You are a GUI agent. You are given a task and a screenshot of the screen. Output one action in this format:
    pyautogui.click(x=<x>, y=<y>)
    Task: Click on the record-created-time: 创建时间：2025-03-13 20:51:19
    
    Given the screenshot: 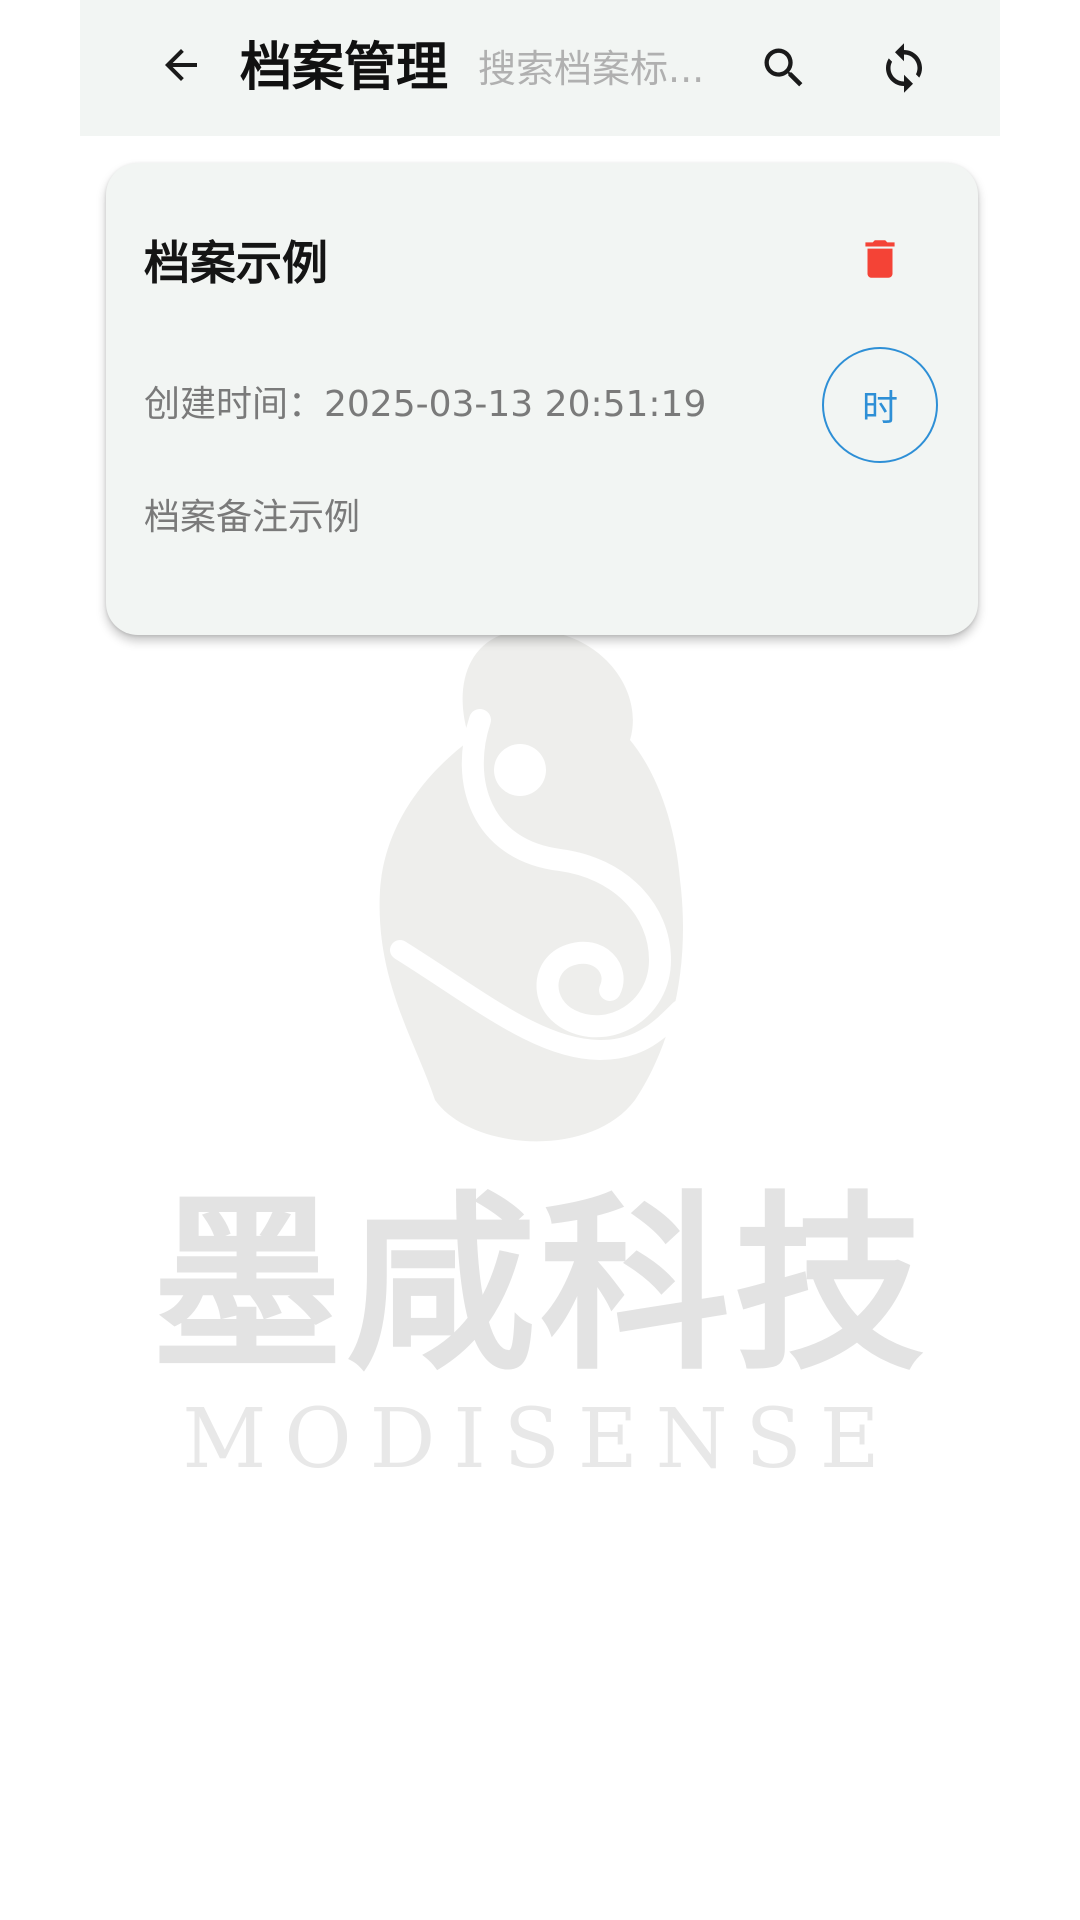 What is the action you would take?
    pyautogui.click(x=425, y=404)
    